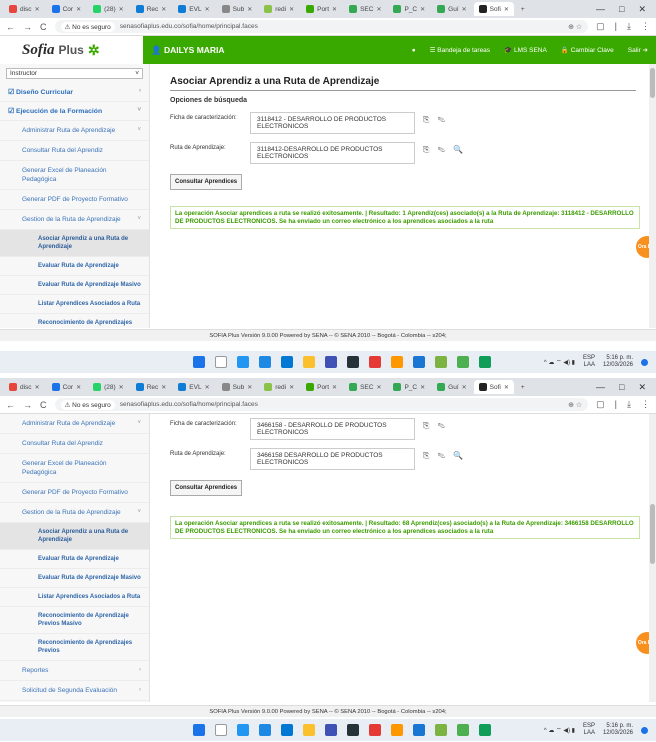  Describe the element at coordinates (600, 26) in the screenshot. I see `extensions-icon: ▢` at that location.